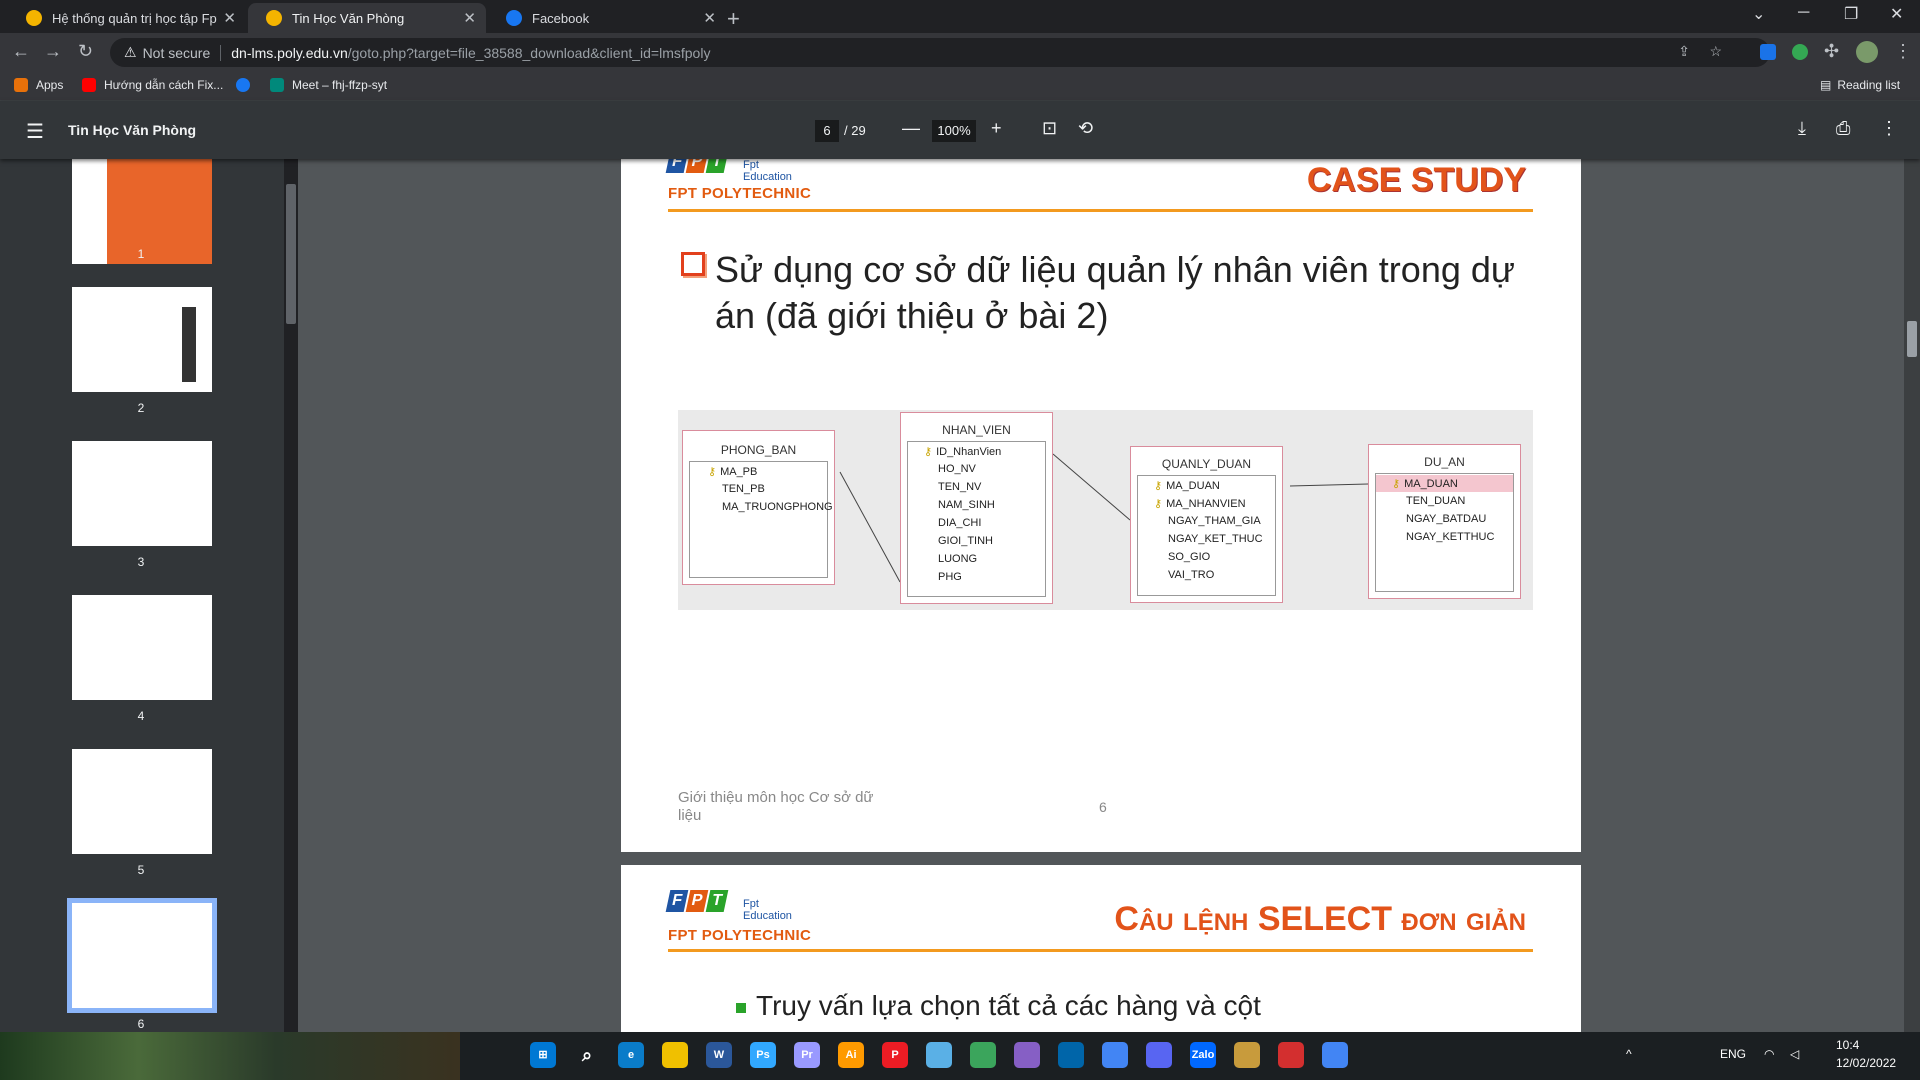 This screenshot has height=1080, width=1920. I want to click on zalo-icon: Zalo, so click(1203, 1055).